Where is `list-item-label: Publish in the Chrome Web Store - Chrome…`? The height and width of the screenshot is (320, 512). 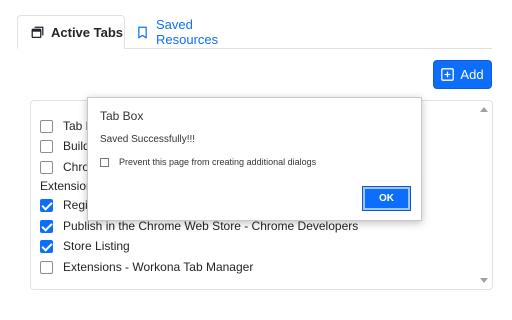
list-item-label: Publish in the Chrome Web Store - Chrome… is located at coordinates (211, 226).